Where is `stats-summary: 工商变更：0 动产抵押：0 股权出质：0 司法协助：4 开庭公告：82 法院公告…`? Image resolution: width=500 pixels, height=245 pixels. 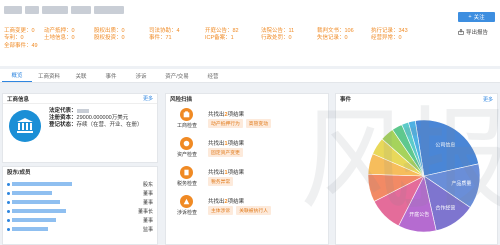 stats-summary: 工商变更：0 动产抵押：0 股权出质：0 司法协助：4 开庭公告：82 法院公告… is located at coordinates (226, 37).